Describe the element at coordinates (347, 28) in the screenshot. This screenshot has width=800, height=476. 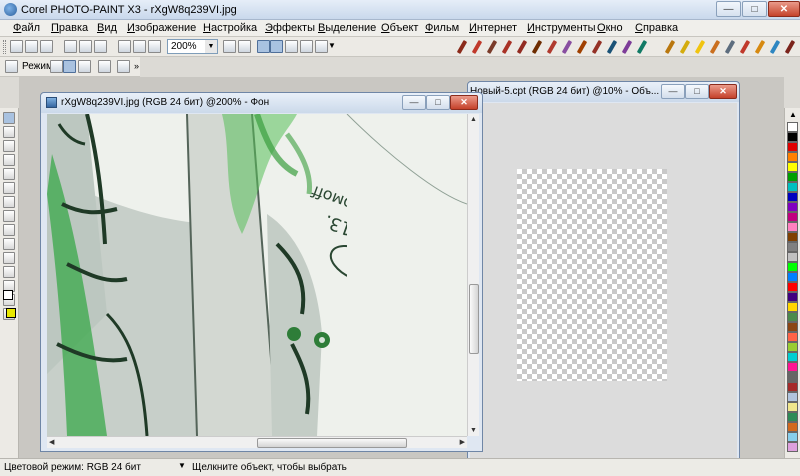
I see `menu-mask: Выделение` at that location.